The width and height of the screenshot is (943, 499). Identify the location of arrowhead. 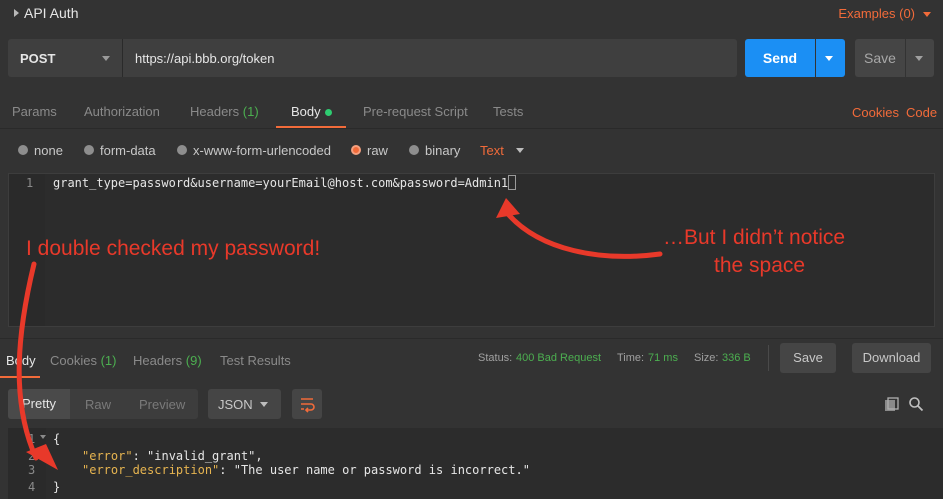
(508, 208).